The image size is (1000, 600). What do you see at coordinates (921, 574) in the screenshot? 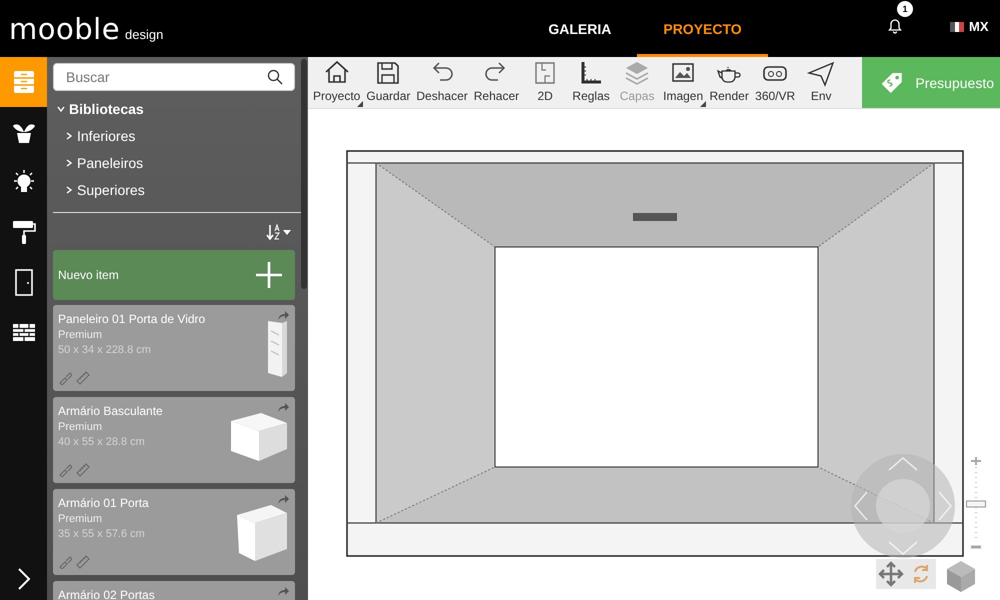
I see `rotate-icon` at bounding box center [921, 574].